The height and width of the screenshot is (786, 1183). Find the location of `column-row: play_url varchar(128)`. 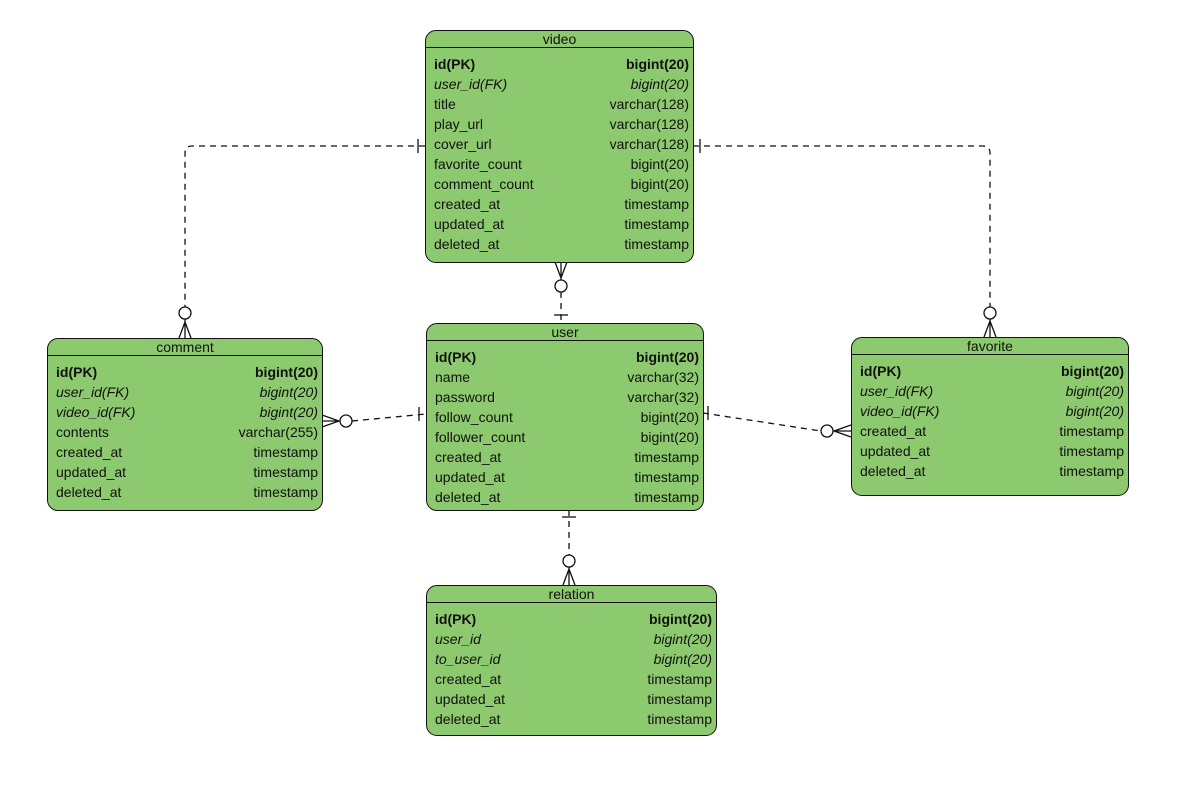

column-row: play_url varchar(128) is located at coordinates (559, 124).